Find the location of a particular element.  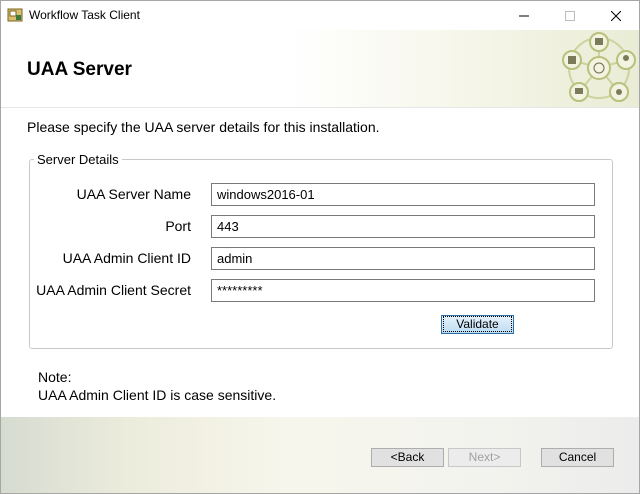

next-button: Next> is located at coordinates (484, 457).